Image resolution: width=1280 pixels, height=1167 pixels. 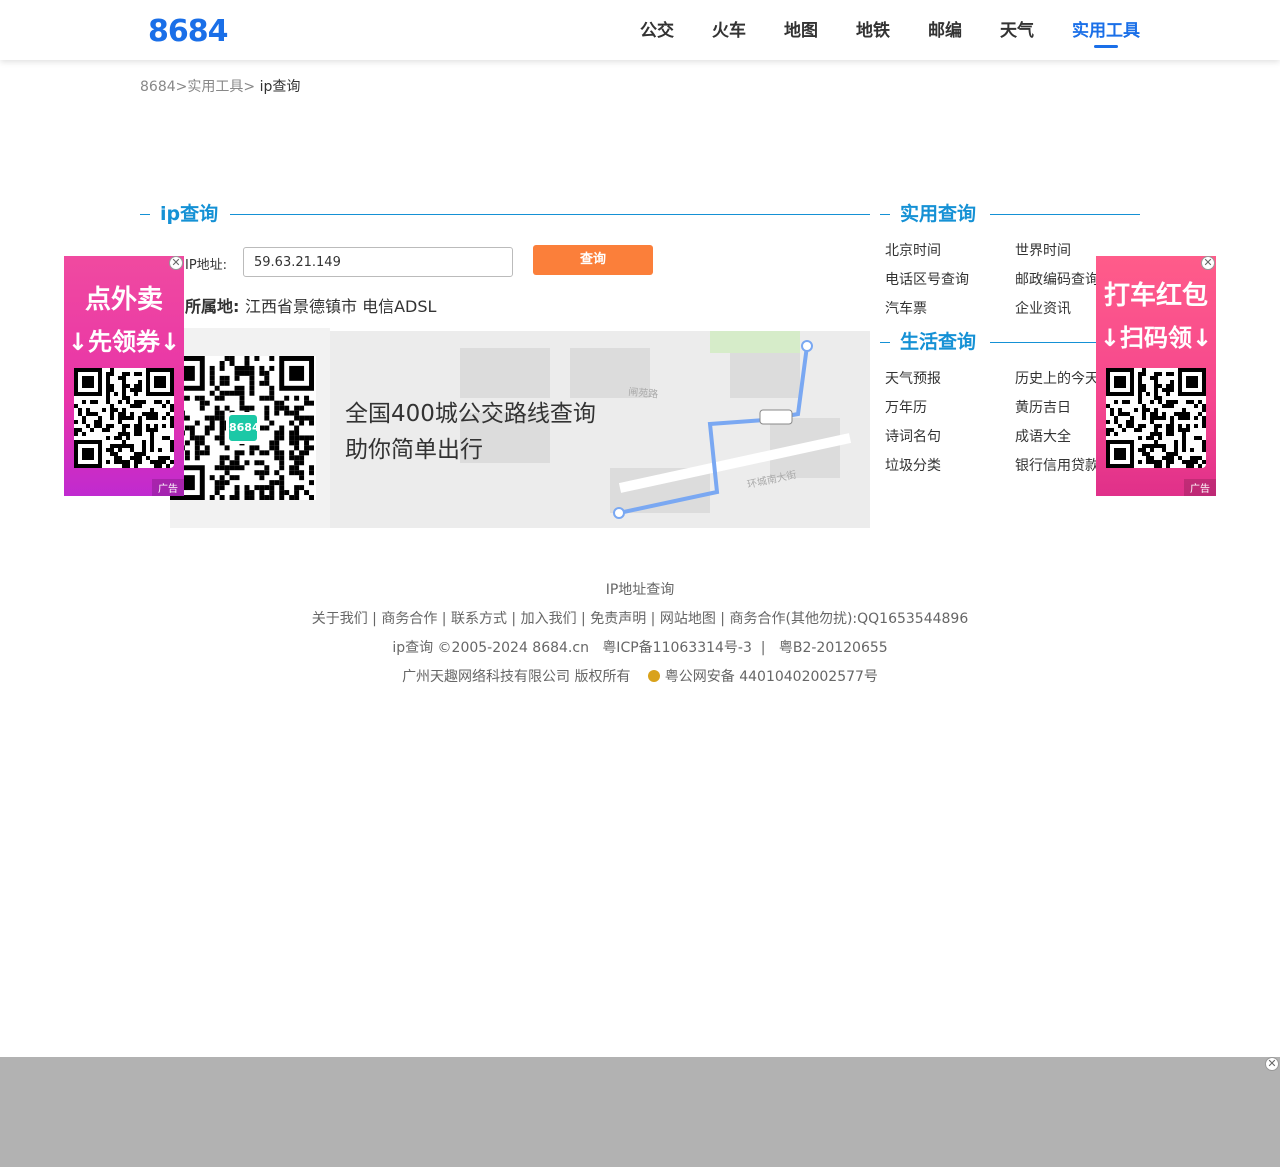 I want to click on ad-line1: 打车红包, so click(x=1155, y=296).